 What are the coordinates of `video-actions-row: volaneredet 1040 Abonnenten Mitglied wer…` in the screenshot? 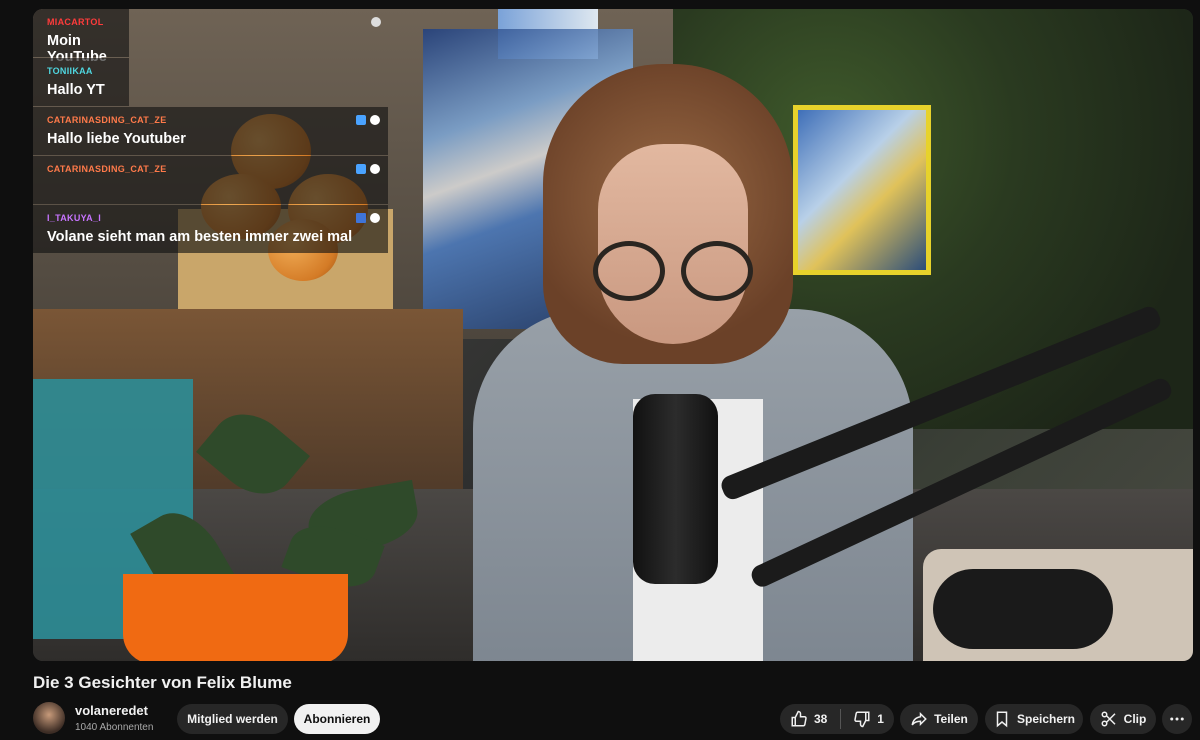 It's located at (600, 720).